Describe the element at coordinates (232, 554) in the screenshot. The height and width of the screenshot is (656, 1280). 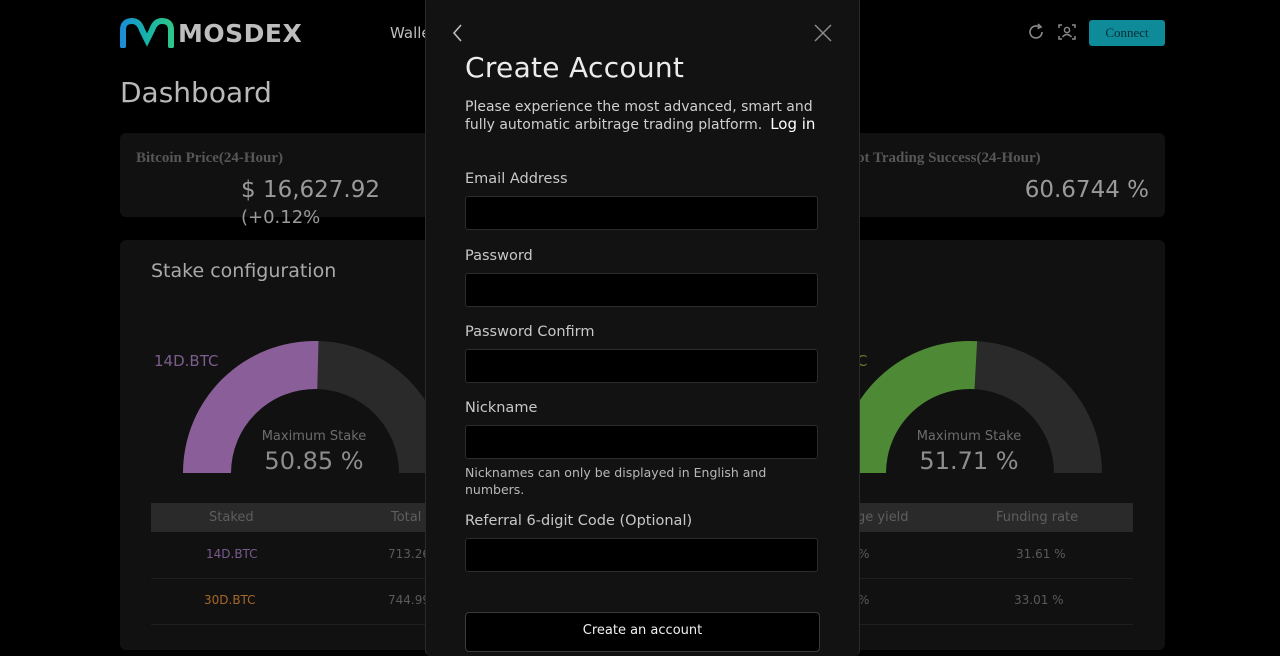
I see `row1-staked: 14D.BTC` at that location.